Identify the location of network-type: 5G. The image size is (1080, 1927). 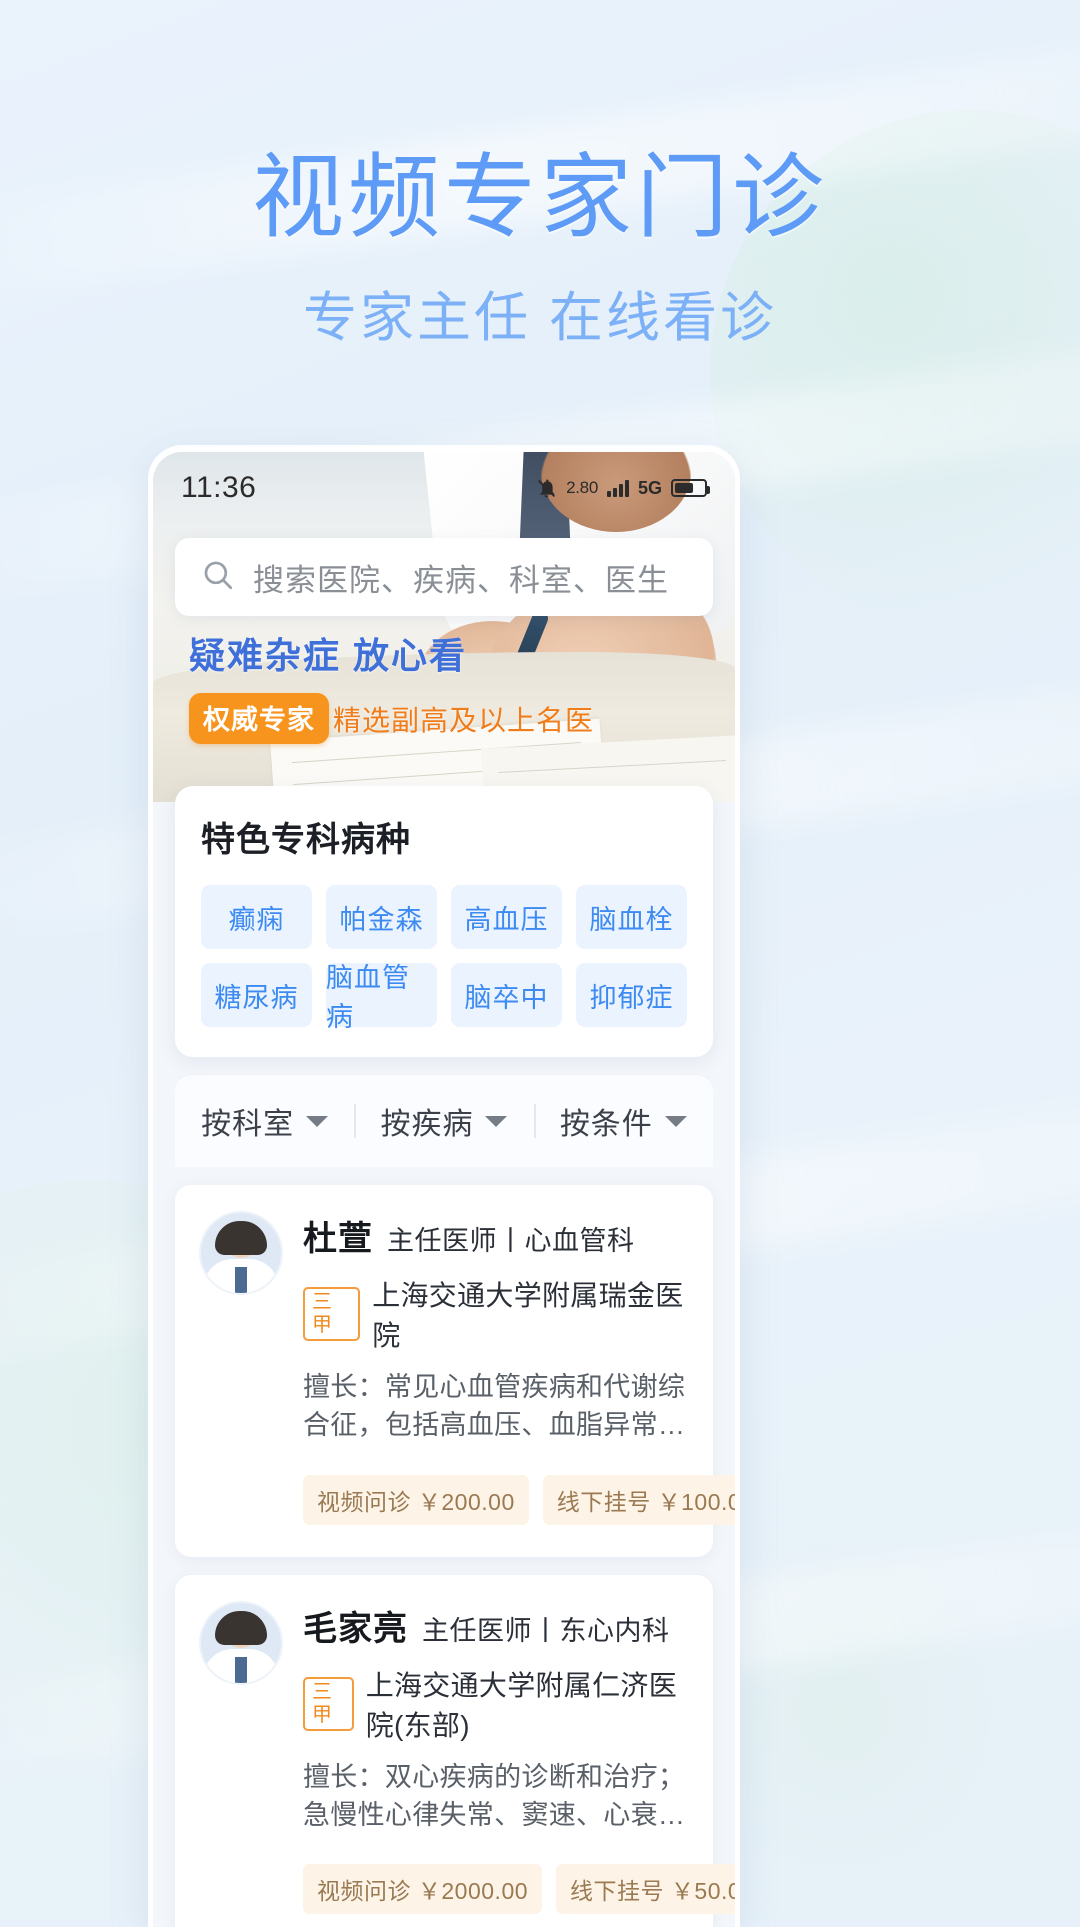
(649, 487).